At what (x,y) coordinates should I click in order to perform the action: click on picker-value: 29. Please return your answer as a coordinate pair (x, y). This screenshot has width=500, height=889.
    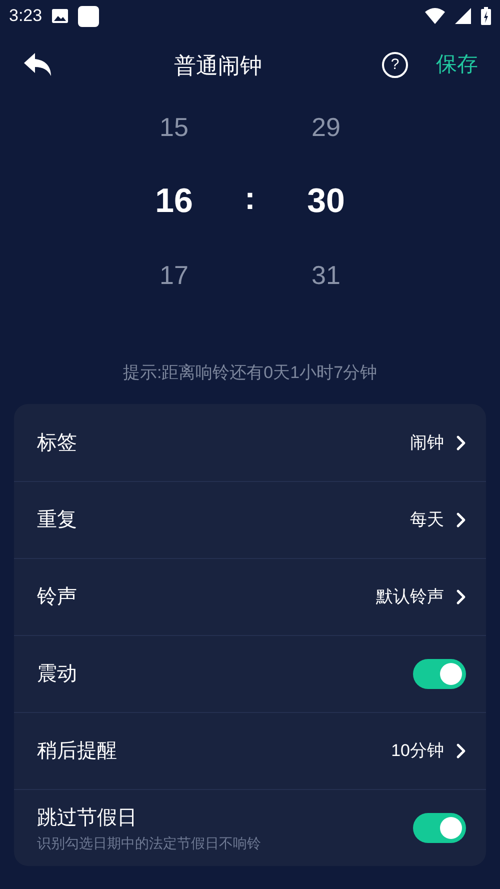
    Looking at the image, I should click on (326, 127).